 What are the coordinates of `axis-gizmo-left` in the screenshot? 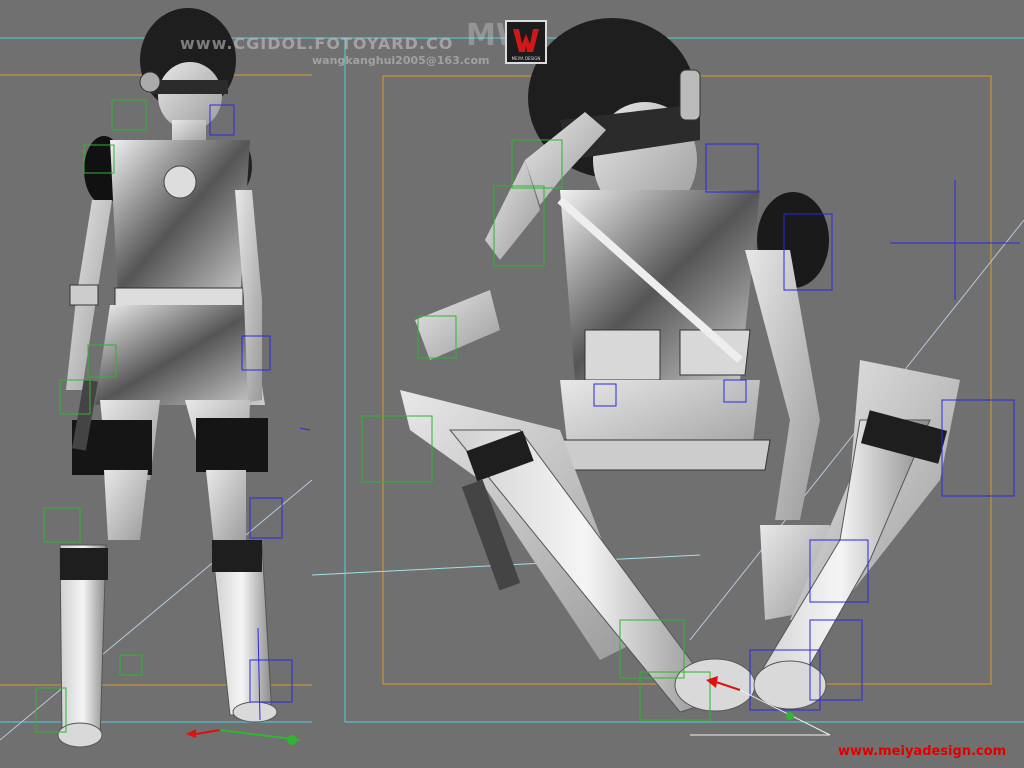 It's located at (243, 737).